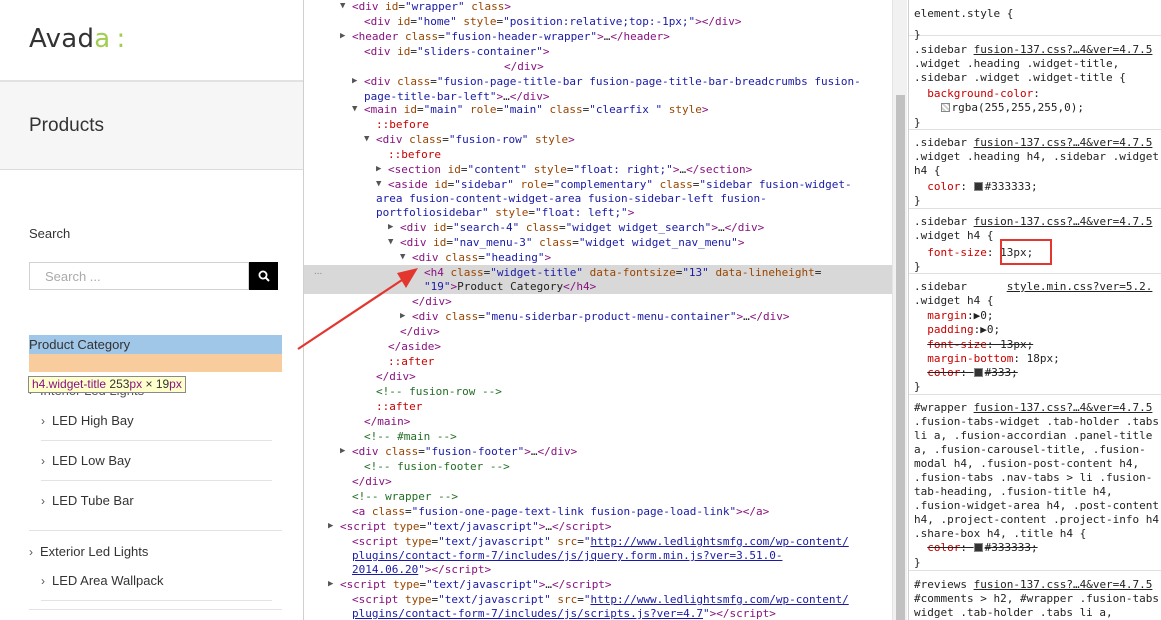 This screenshot has height=620, width=1161. What do you see at coordinates (999, 108) in the screenshot?
I see `style-rule-line: rgba(255,255,255,0);` at bounding box center [999, 108].